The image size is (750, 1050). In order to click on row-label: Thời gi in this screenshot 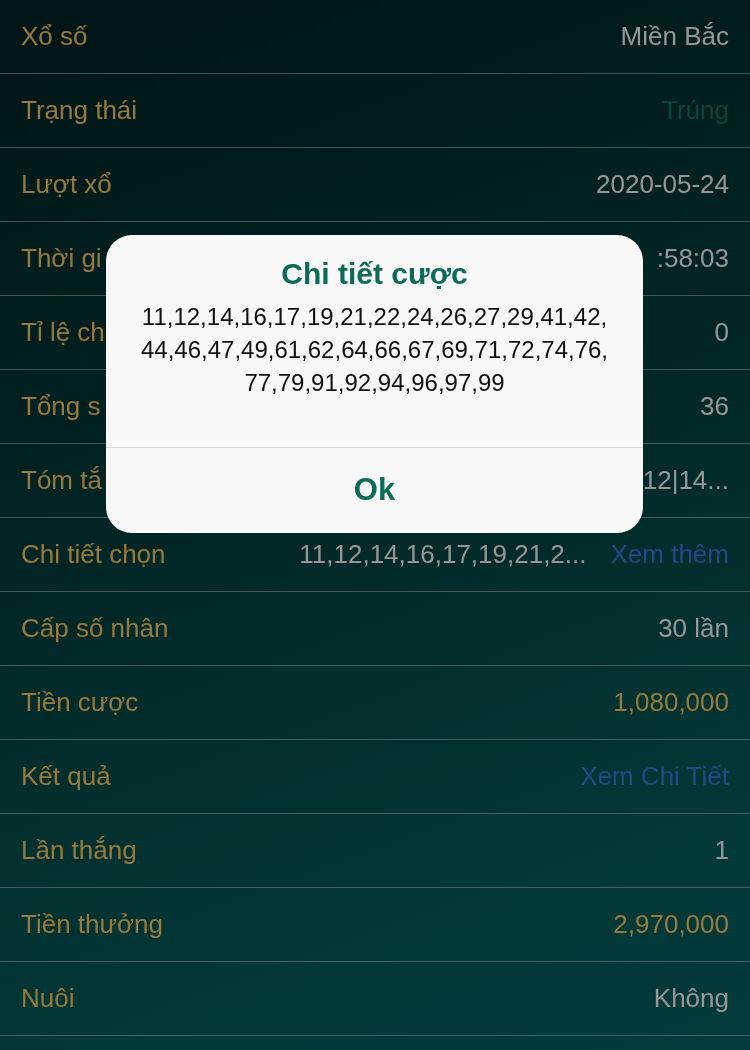, I will do `click(61, 258)`.